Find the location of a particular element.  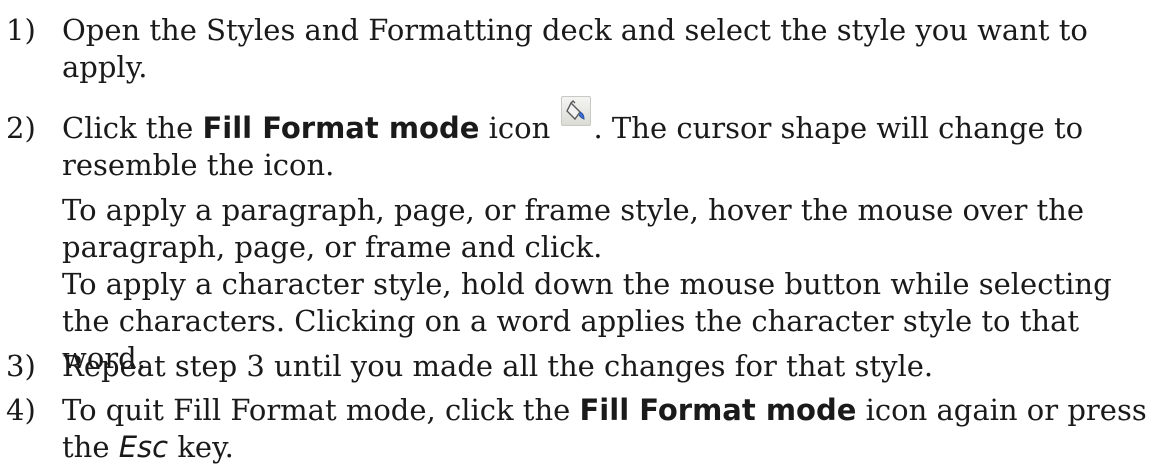

step-2-line-2: resemble the icon. is located at coordinates (198, 165).